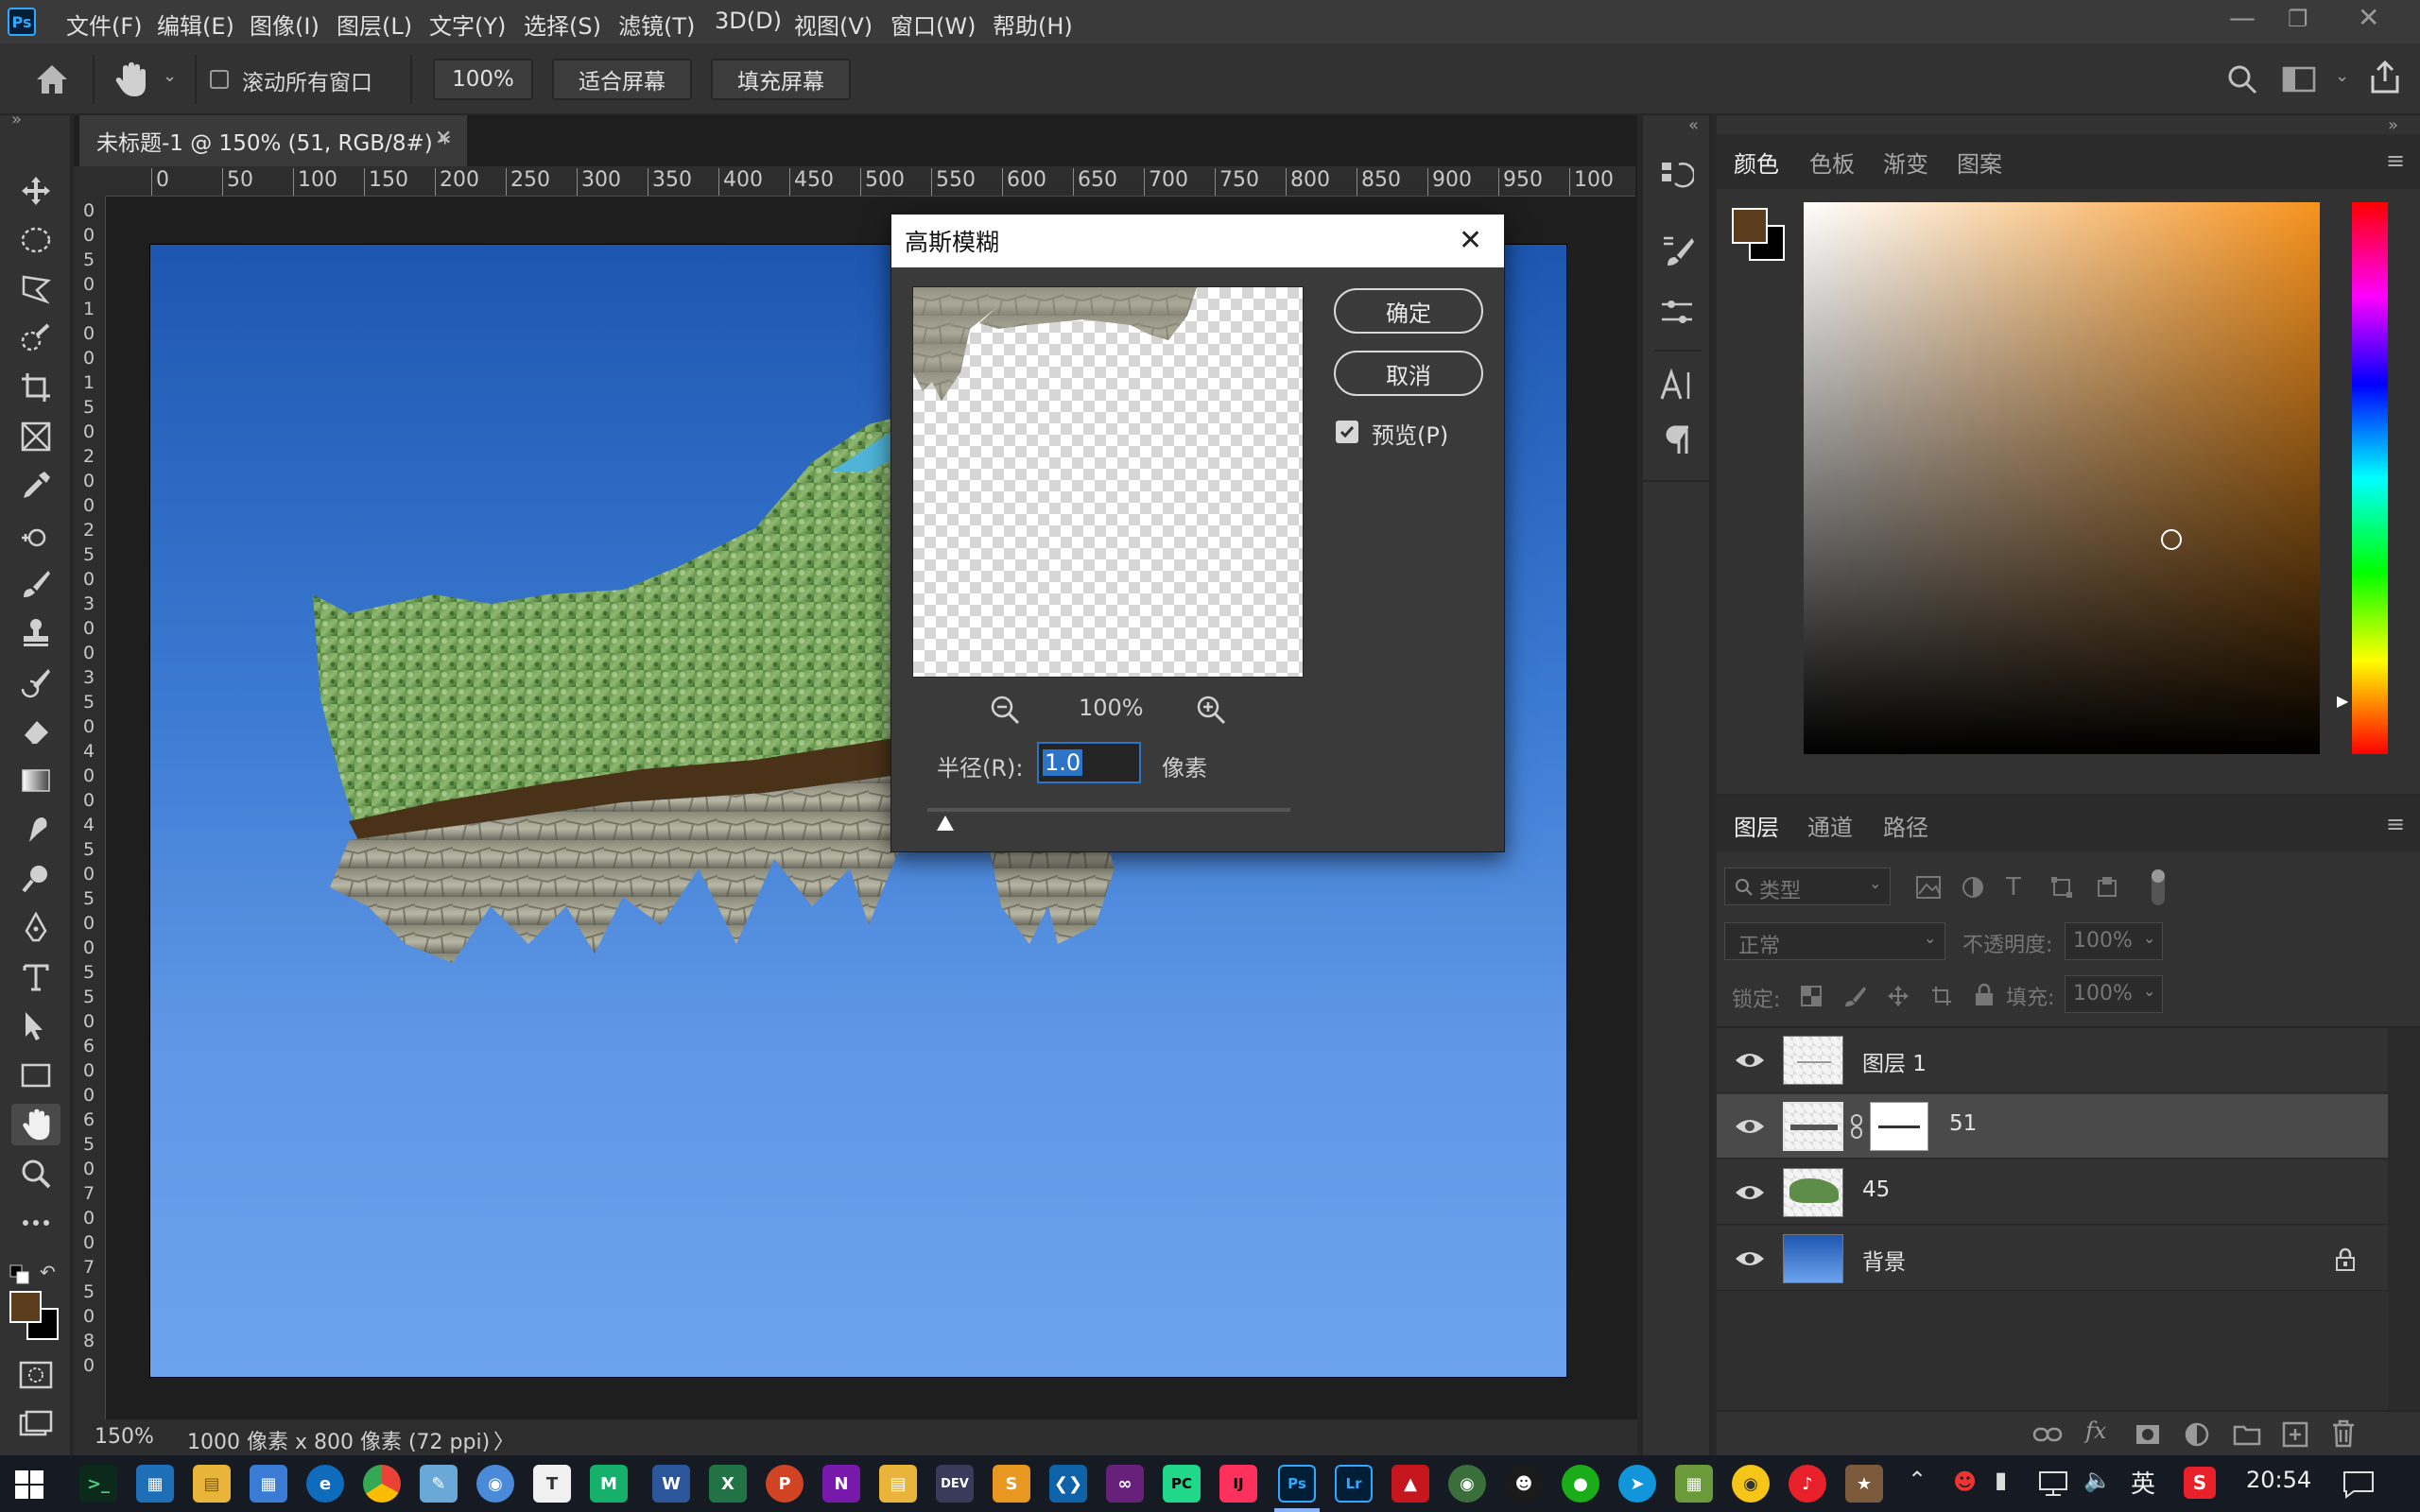 This screenshot has height=1512, width=2420. Describe the element at coordinates (1182, 1484) in the screenshot. I see `pycharm-app-icon: PC` at that location.